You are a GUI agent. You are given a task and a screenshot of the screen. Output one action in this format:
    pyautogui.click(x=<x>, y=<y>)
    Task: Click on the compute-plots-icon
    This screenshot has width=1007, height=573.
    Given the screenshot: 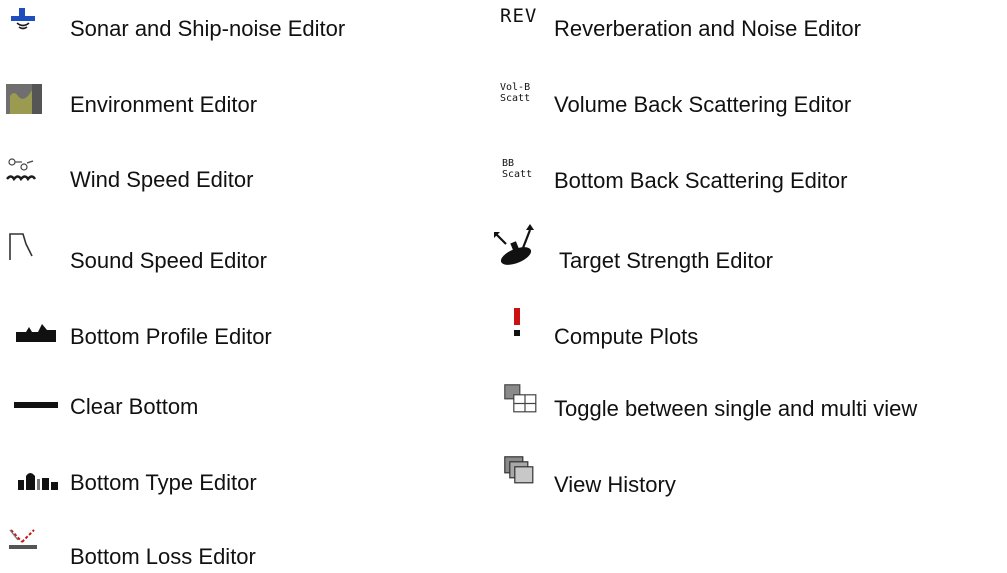 What is the action you would take?
    pyautogui.click(x=517, y=322)
    